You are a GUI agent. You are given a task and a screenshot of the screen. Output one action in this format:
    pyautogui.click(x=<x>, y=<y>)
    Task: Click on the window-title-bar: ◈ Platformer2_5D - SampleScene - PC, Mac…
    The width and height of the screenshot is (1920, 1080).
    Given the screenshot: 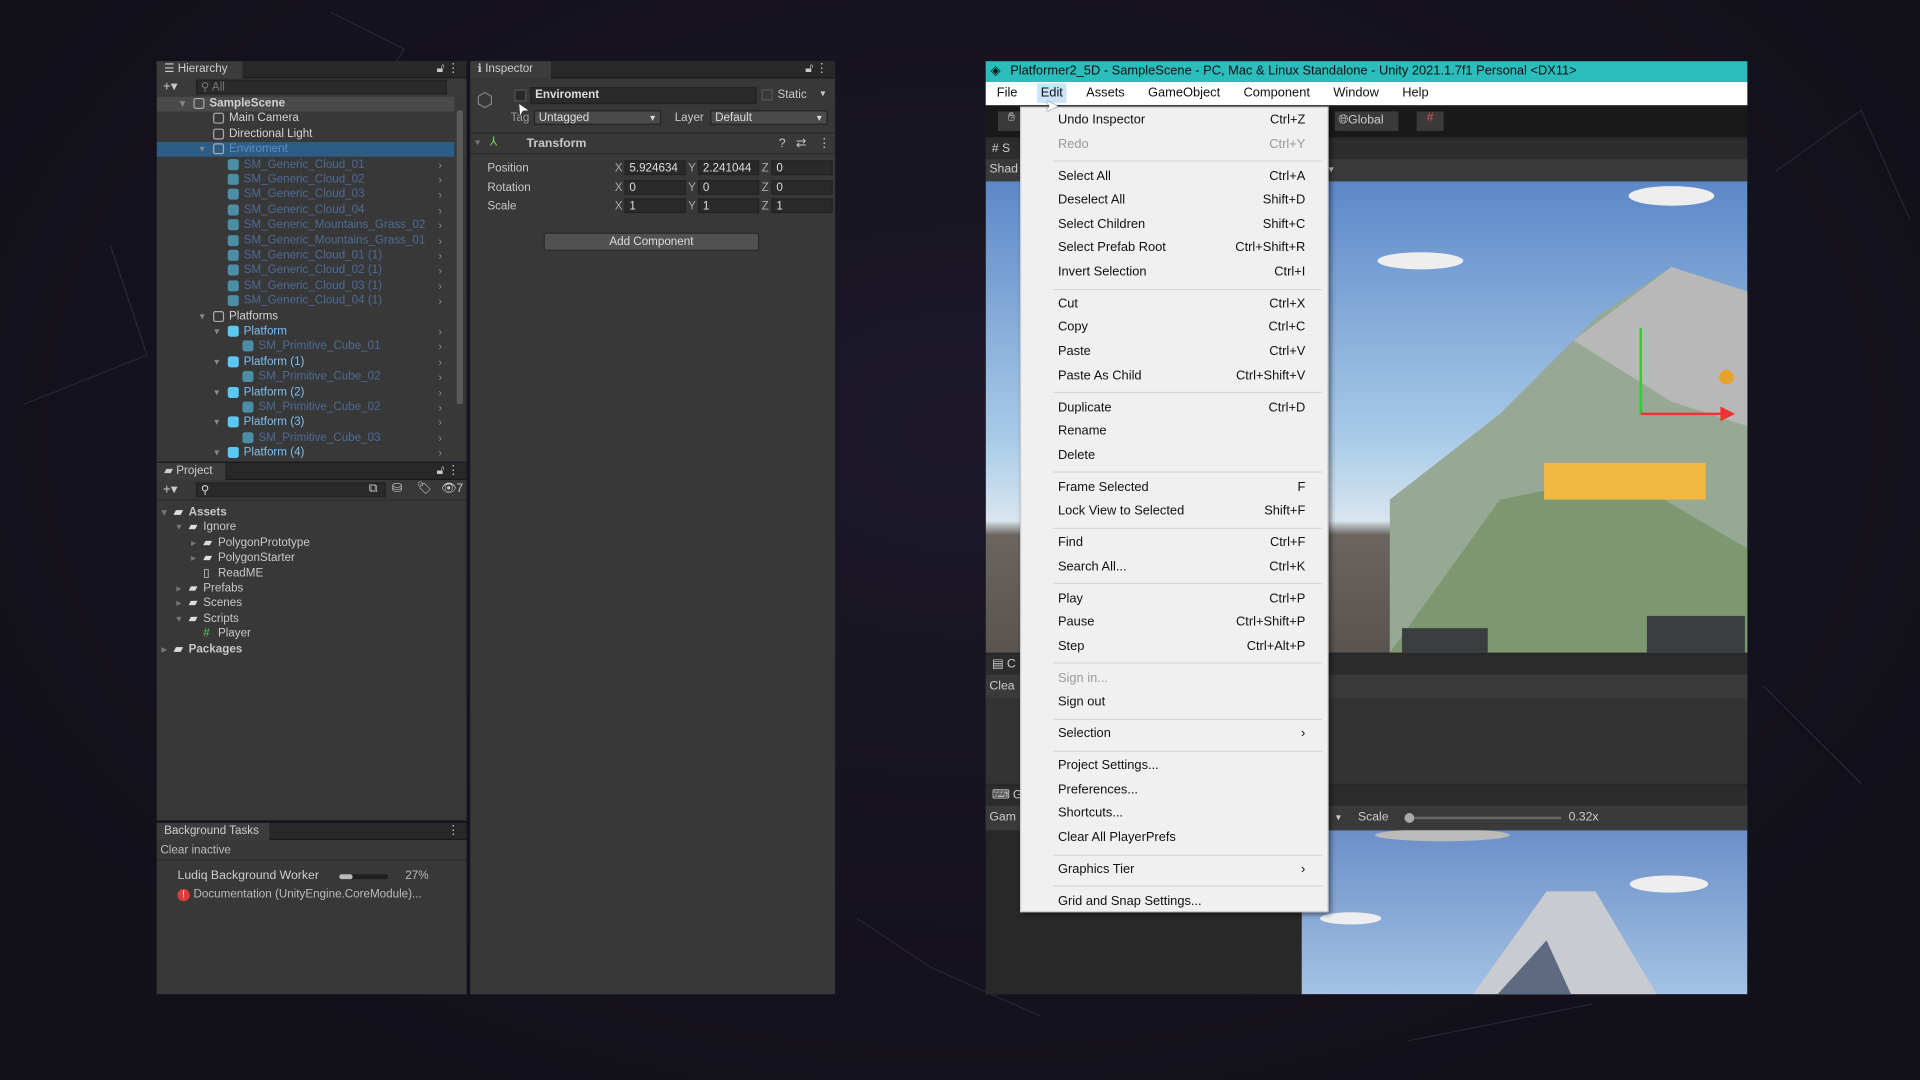 What is the action you would take?
    pyautogui.click(x=1366, y=72)
    